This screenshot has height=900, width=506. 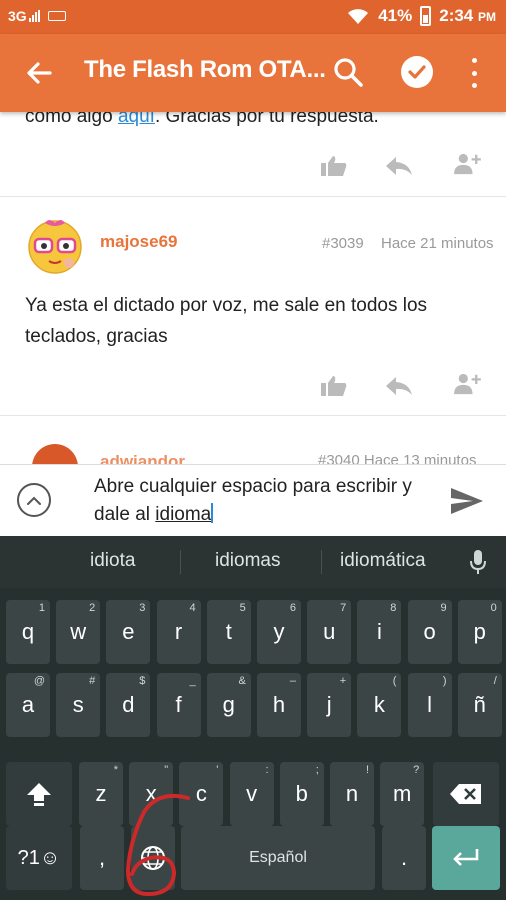 What do you see at coordinates (478, 562) in the screenshot?
I see `microphone-icon` at bounding box center [478, 562].